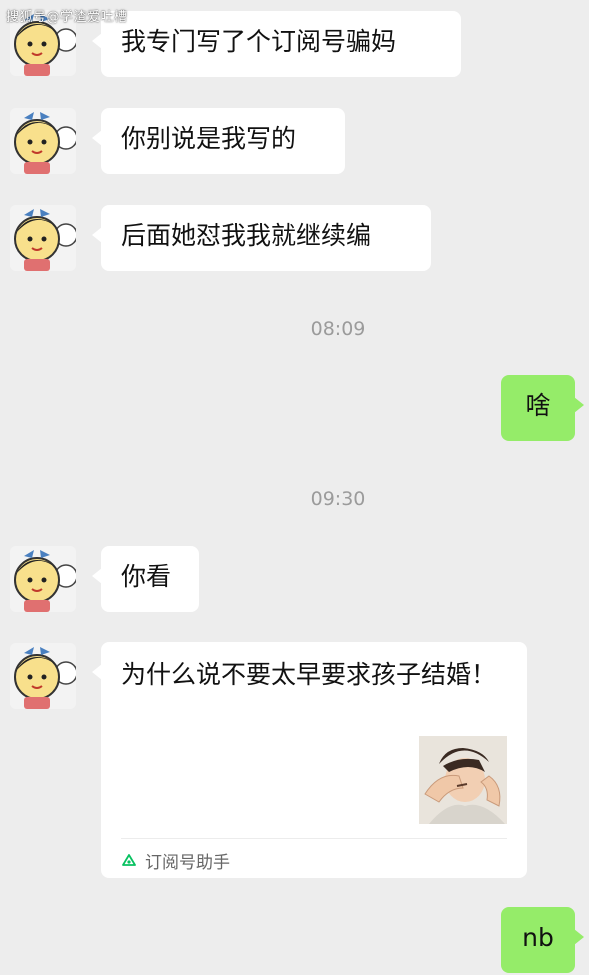  Describe the element at coordinates (129, 861) in the screenshot. I see `subscription-assistant-icon` at that location.